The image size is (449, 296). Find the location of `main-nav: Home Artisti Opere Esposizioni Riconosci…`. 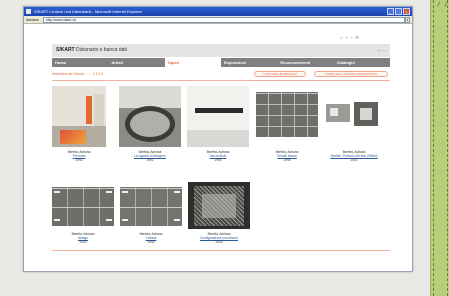

main-nav: Home Artisti Opere Esposizioni Riconosci… is located at coordinates (221, 62).